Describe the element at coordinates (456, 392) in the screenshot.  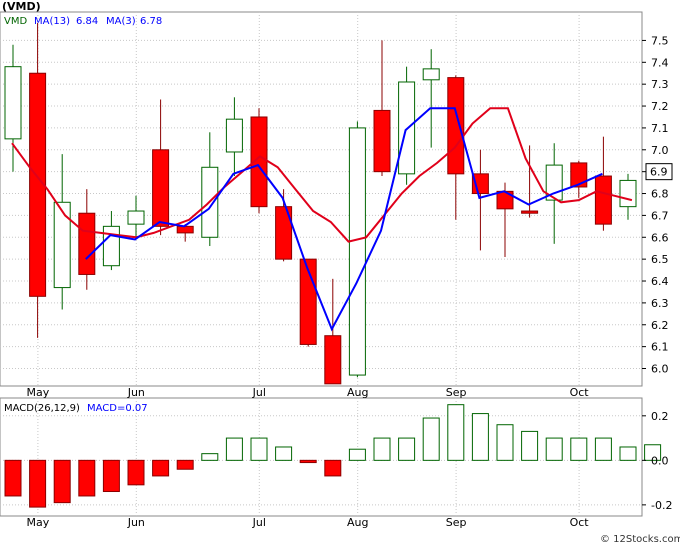
I see `date-tick-label: Sep` at that location.